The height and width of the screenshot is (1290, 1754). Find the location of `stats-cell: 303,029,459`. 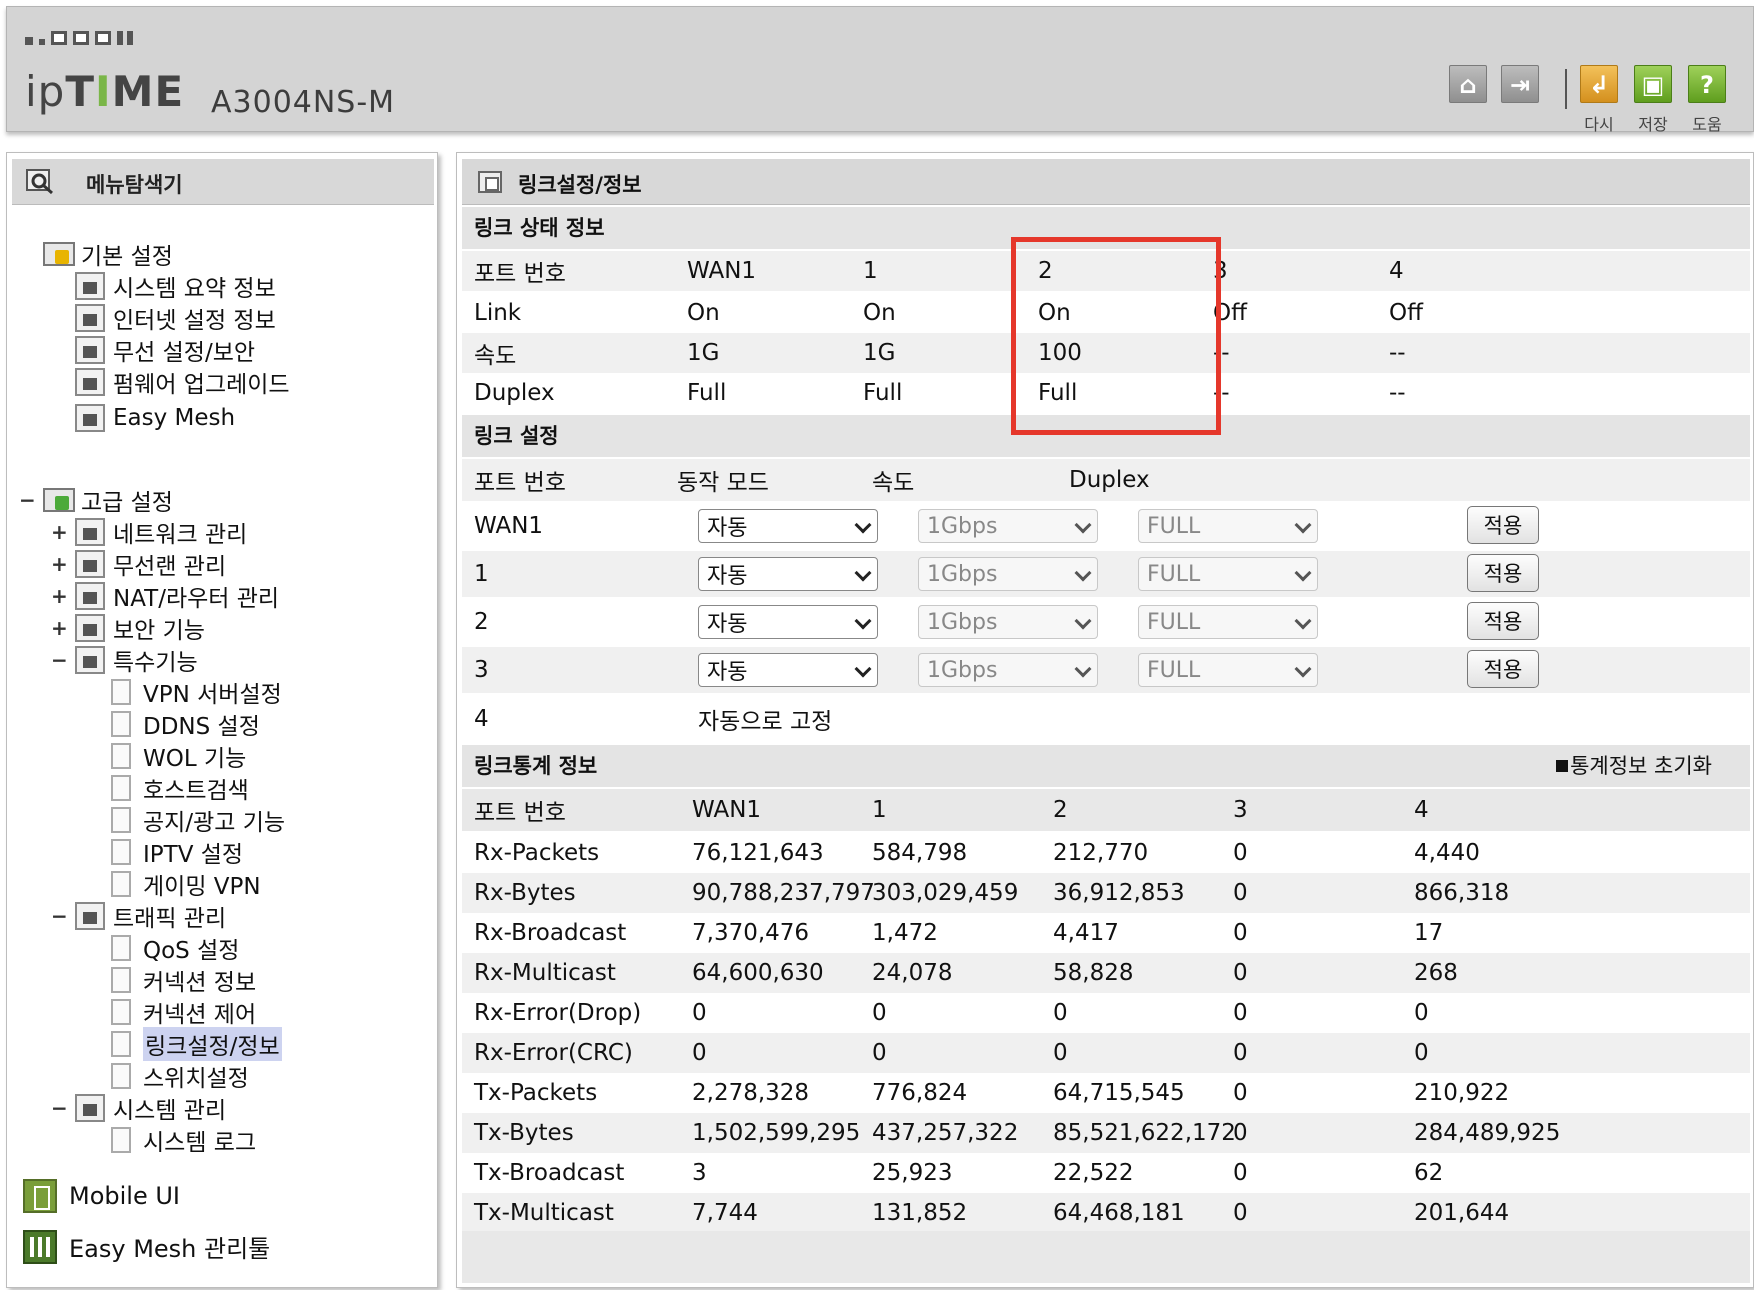

stats-cell: 303,029,459 is located at coordinates (945, 893).